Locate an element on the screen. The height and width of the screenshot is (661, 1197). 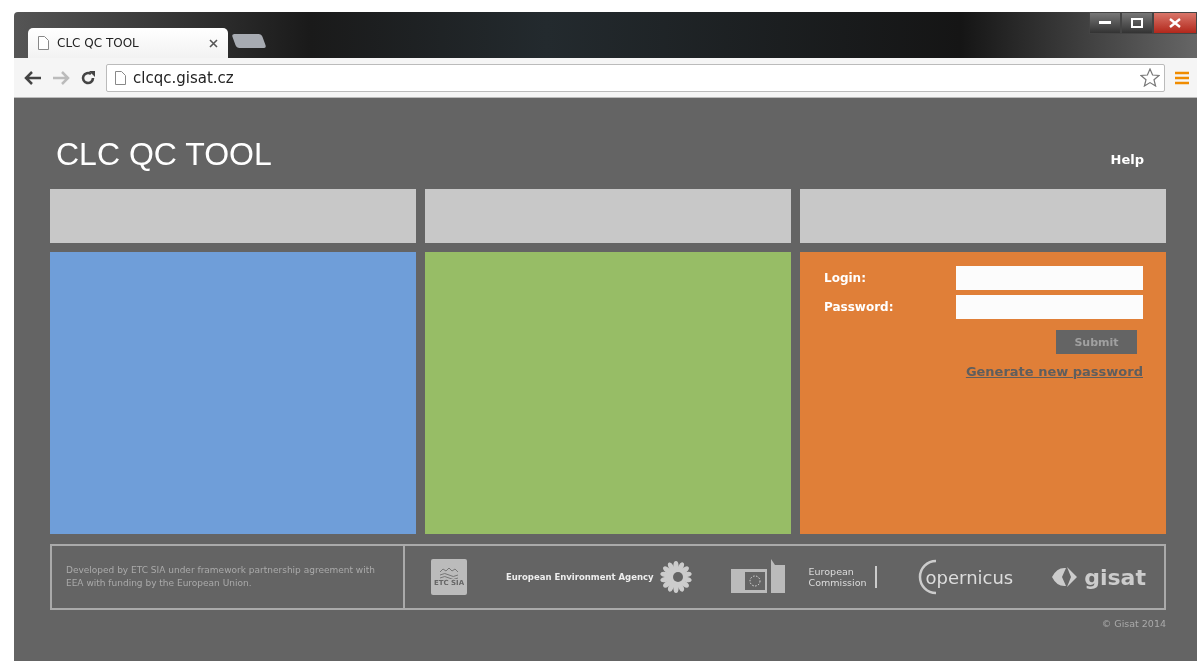
gisat-logo: gisat is located at coordinates (1099, 577).